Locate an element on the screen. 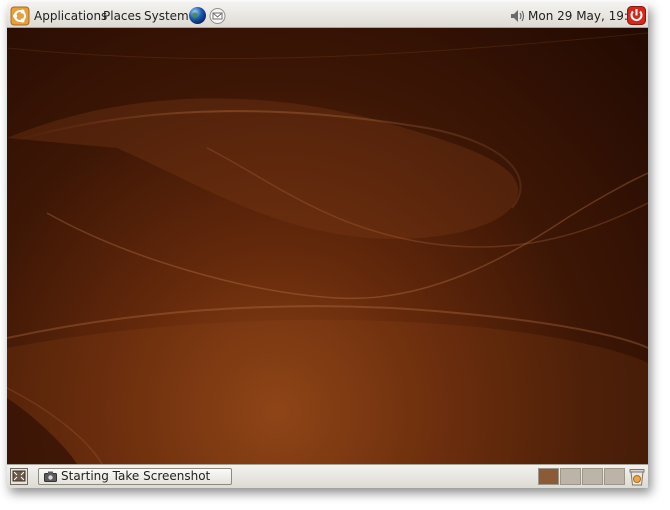 This screenshot has width=670, height=510. places-menu: Places is located at coordinates (122, 16).